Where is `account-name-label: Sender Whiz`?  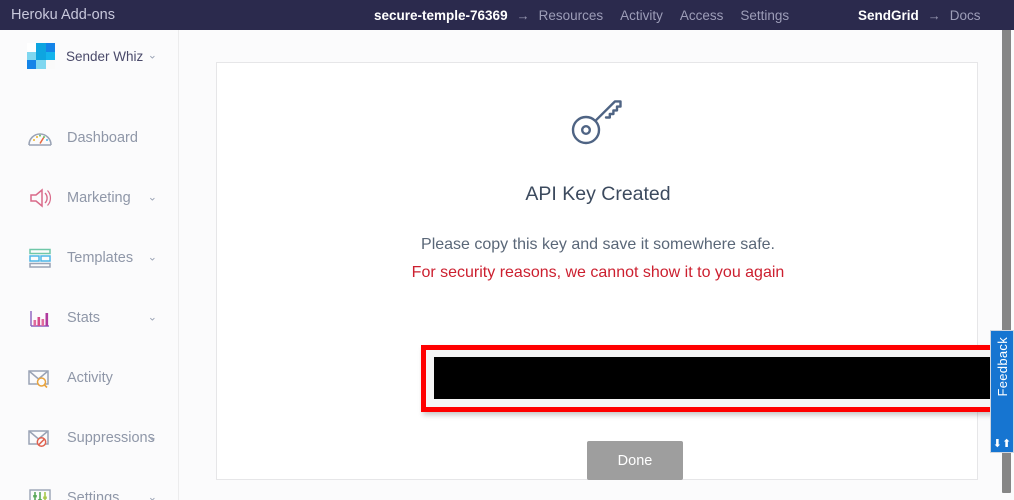
account-name-label: Sender Whiz is located at coordinates (105, 56).